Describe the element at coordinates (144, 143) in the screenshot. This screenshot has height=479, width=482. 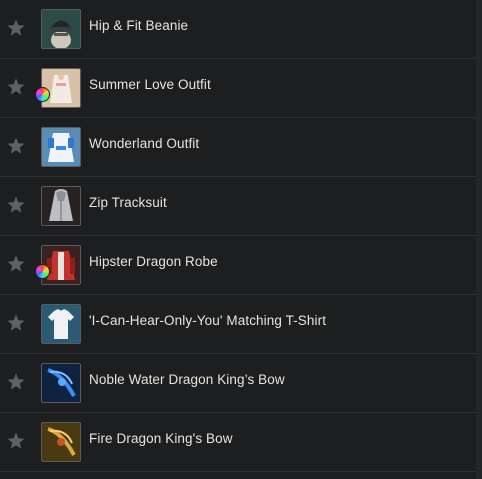
I see `item-name: Wonderland Outfit` at that location.